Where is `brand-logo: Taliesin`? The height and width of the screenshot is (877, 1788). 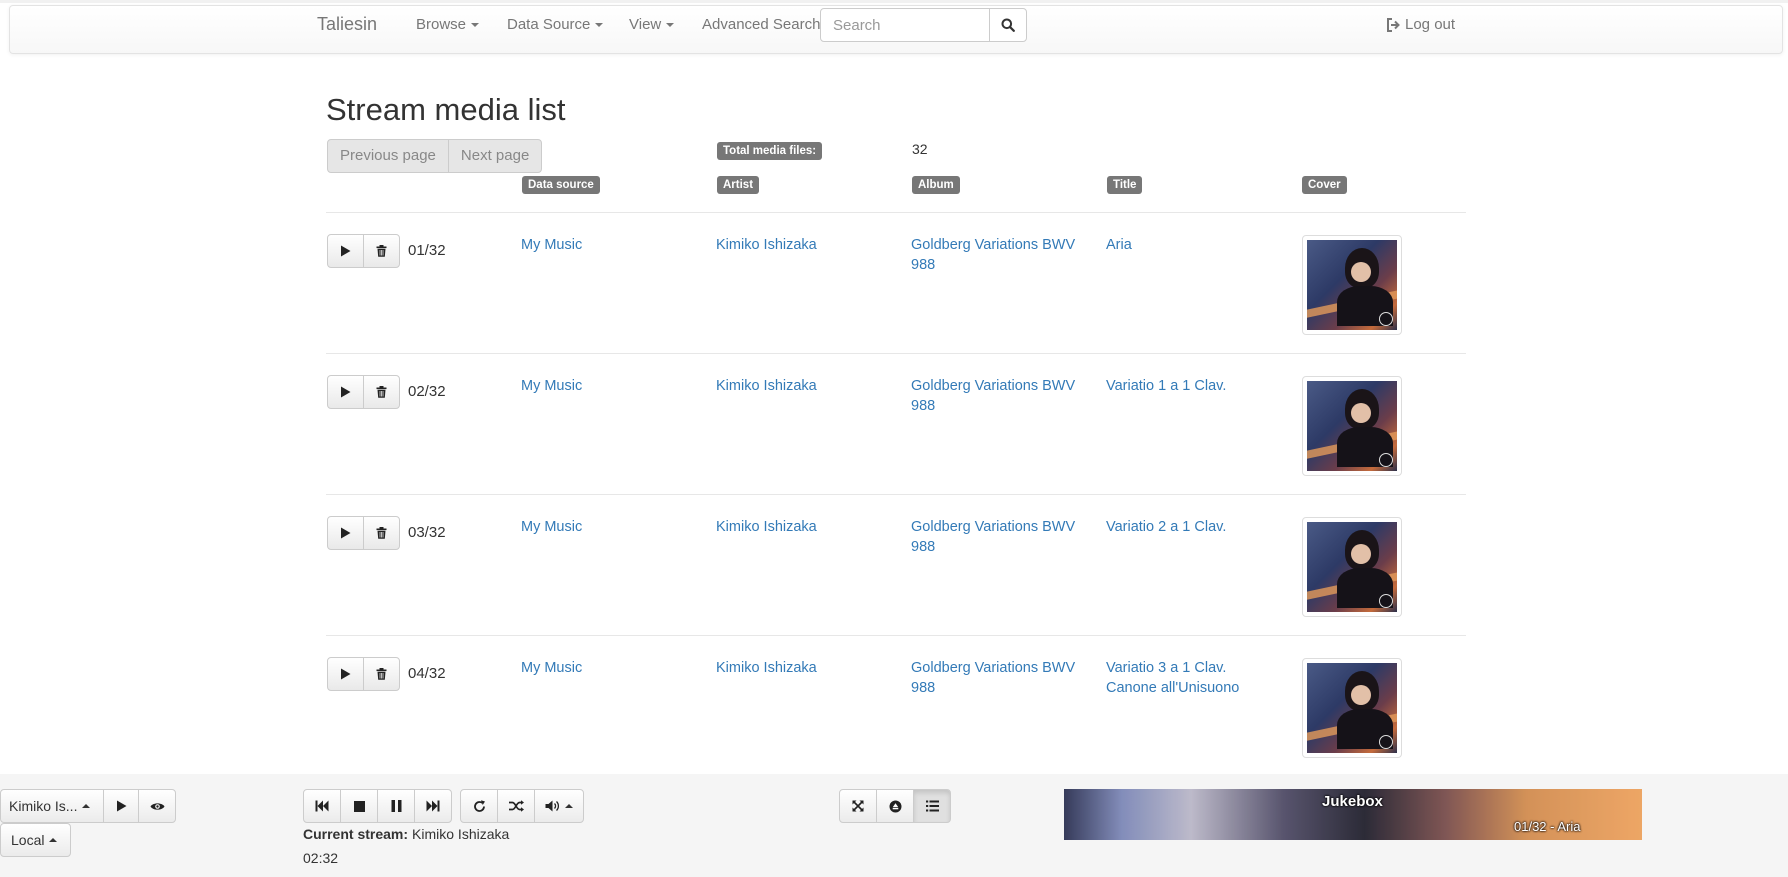 brand-logo: Taliesin is located at coordinates (347, 24).